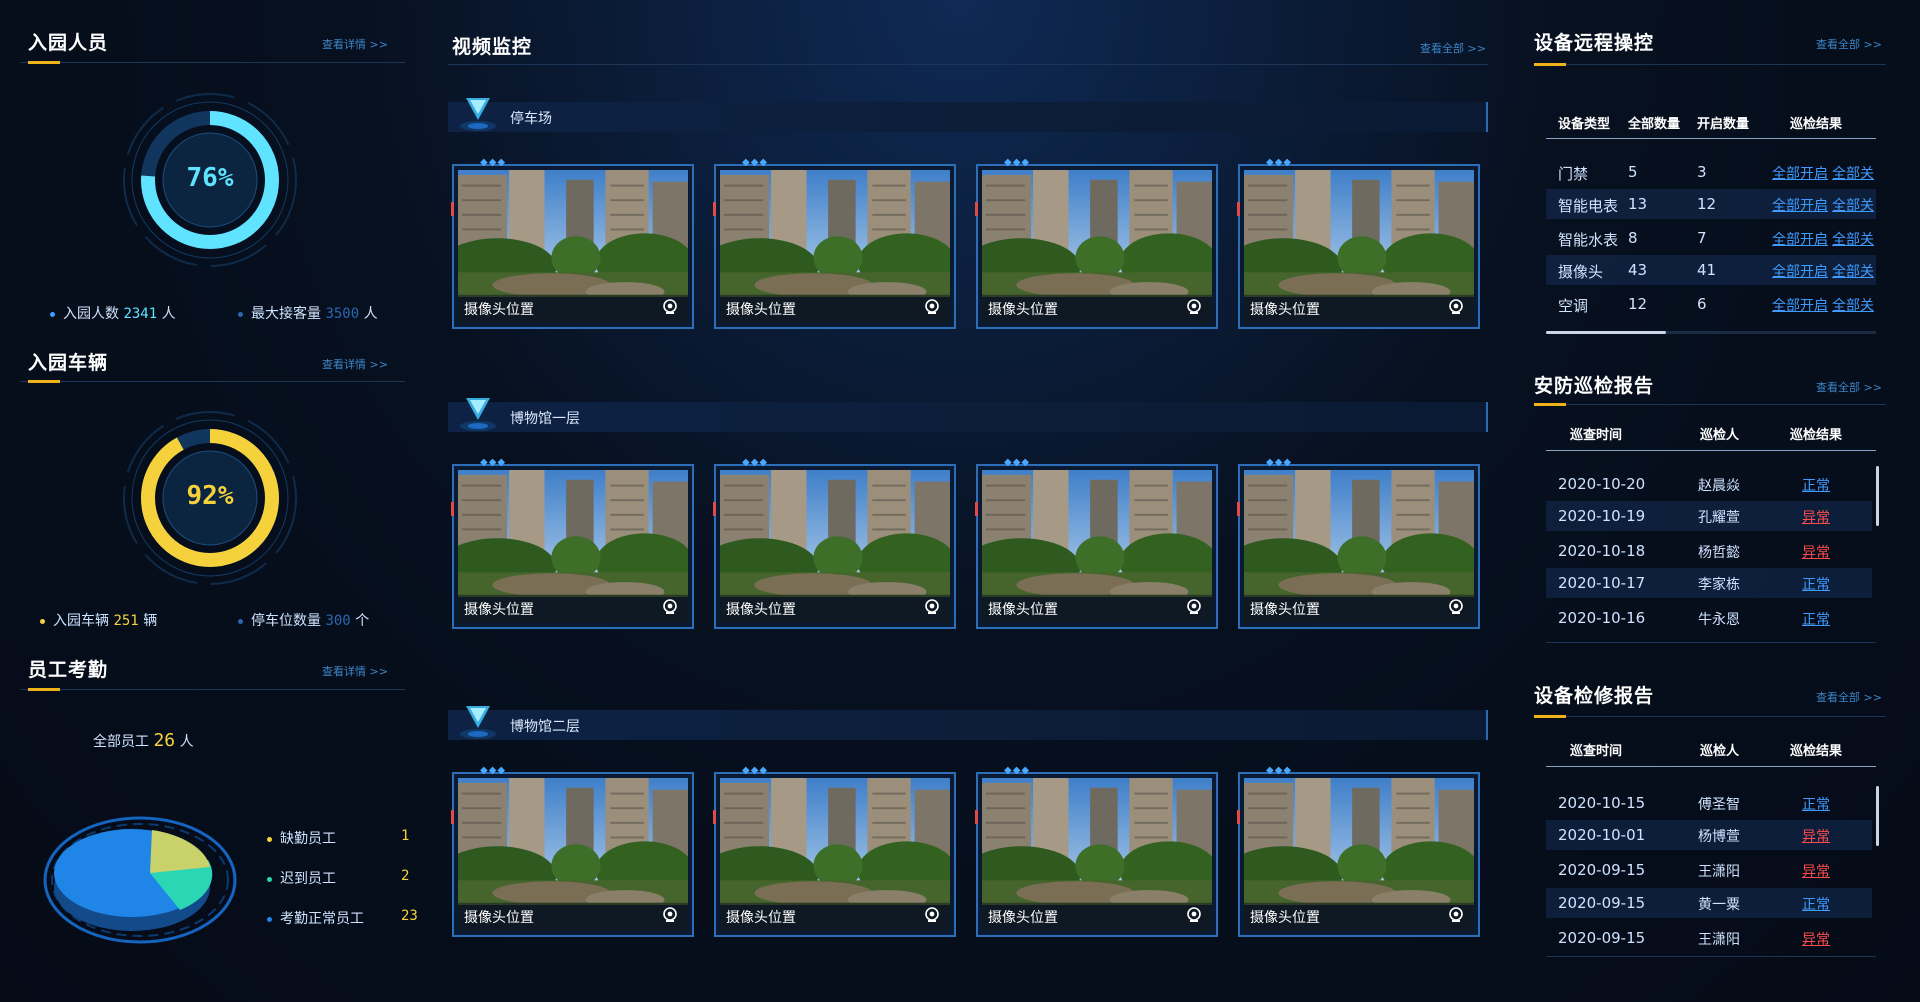 The width and height of the screenshot is (1920, 1002). I want to click on device-type: 智能电表, so click(1588, 206).